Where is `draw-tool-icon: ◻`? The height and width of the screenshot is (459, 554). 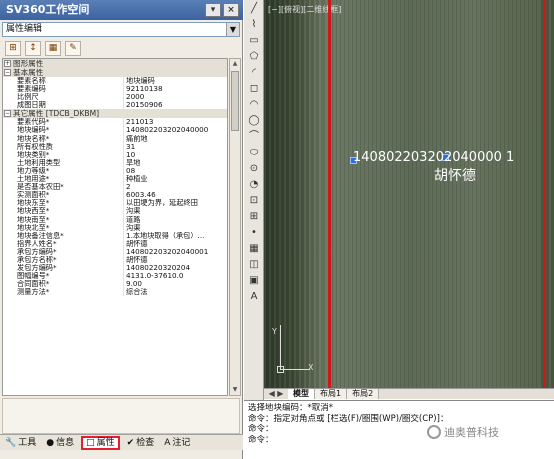
draw-tool-icon: ◻ is located at coordinates (254, 89).